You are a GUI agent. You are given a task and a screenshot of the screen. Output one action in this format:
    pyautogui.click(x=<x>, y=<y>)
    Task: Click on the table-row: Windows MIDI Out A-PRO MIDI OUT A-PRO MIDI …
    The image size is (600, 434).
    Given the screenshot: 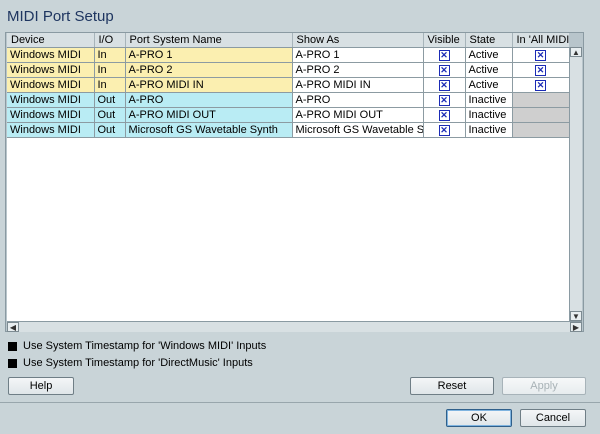 What is the action you would take?
    pyautogui.click(x=288, y=115)
    